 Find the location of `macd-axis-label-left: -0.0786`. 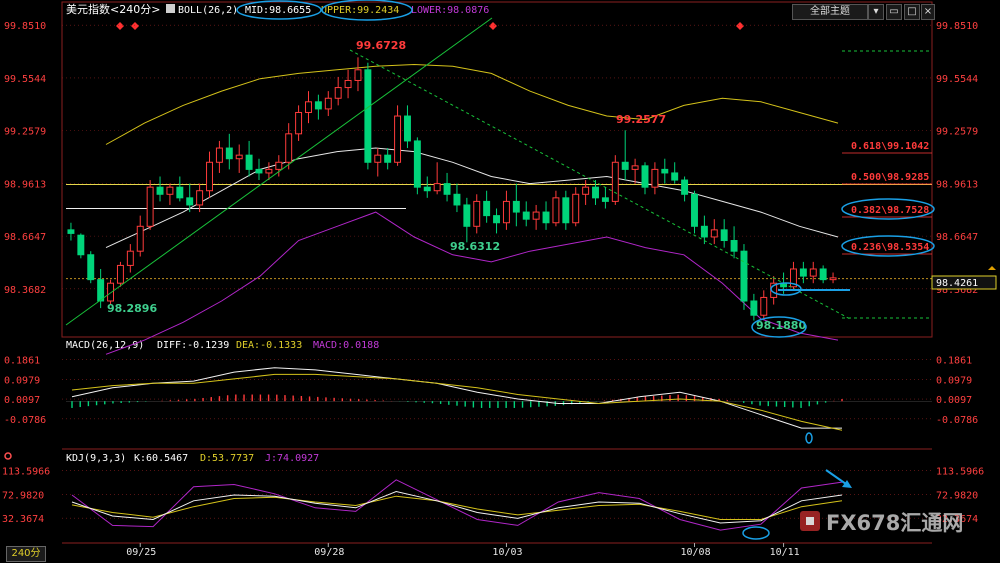

macd-axis-label-left: -0.0786 is located at coordinates (25, 420).